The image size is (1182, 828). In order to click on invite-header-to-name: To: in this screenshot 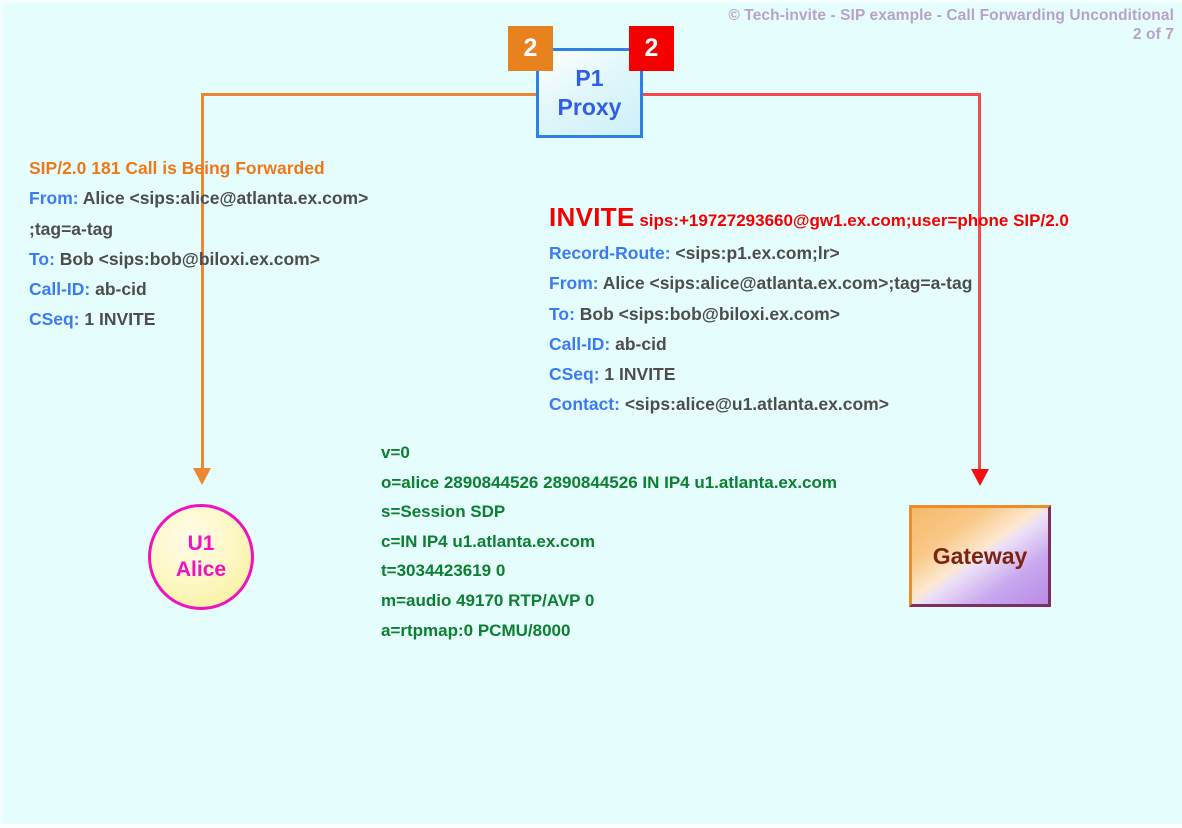, I will do `click(562, 313)`.